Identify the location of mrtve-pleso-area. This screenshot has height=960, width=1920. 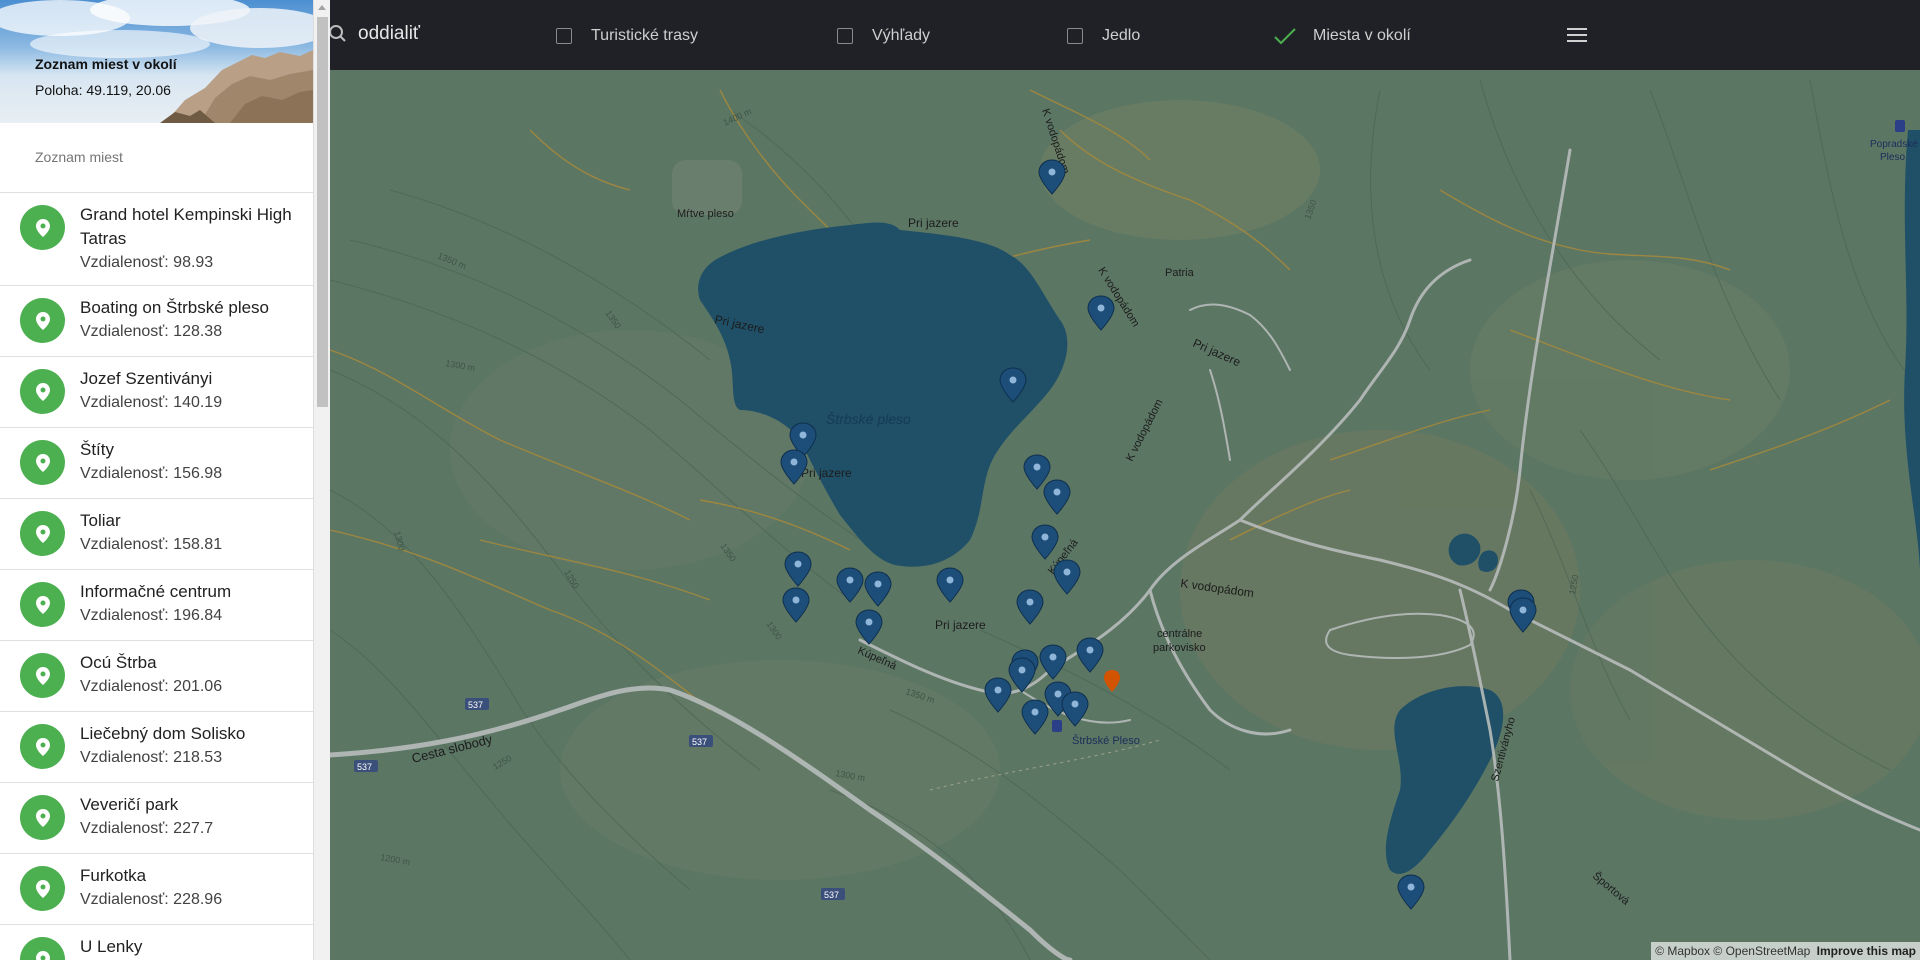
(707, 187).